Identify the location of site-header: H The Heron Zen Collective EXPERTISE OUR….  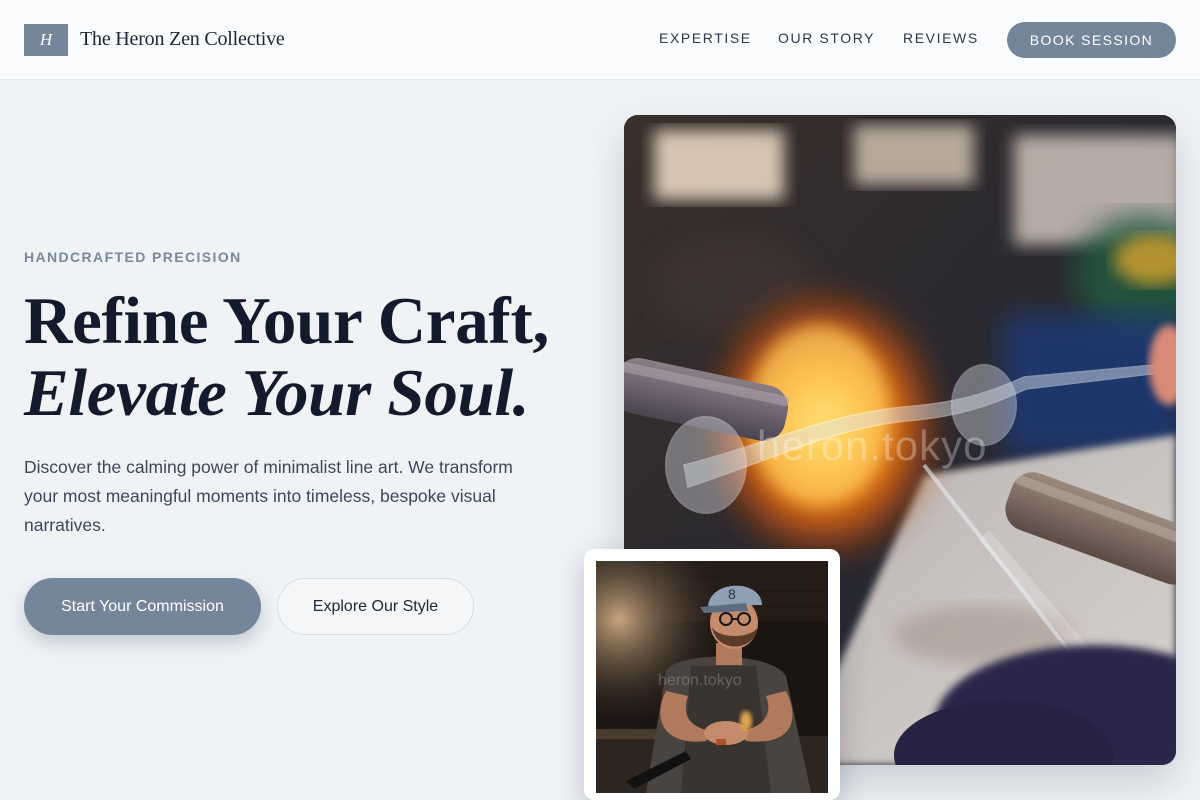
(600, 40).